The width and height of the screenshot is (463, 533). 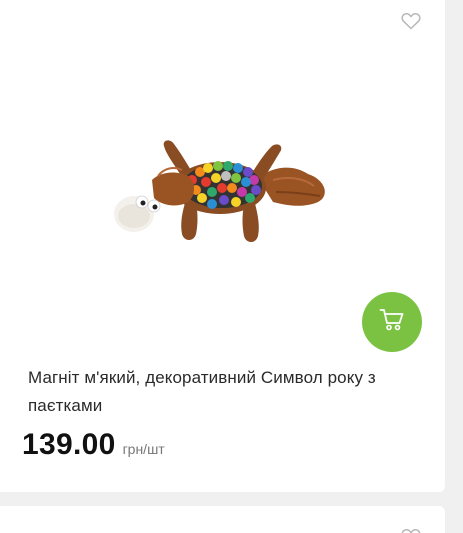 I want to click on toy-tail, so click(x=291, y=186).